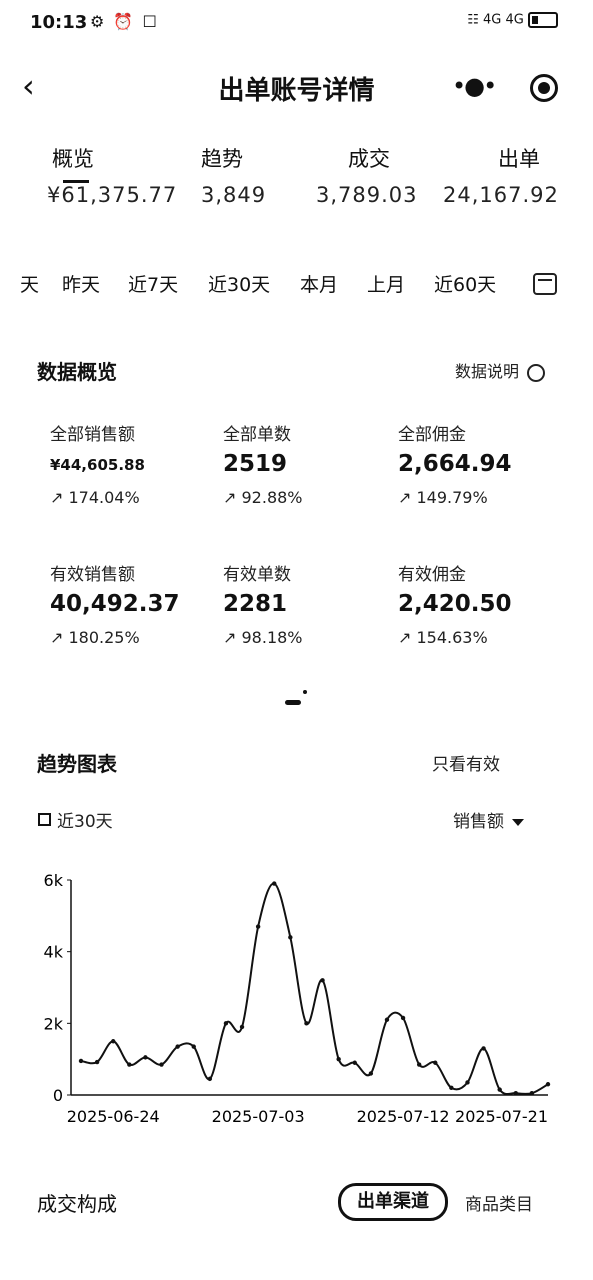 Image resolution: width=593 pixels, height=1280 pixels. I want to click on metric-select-label: 销售额, so click(478, 822).